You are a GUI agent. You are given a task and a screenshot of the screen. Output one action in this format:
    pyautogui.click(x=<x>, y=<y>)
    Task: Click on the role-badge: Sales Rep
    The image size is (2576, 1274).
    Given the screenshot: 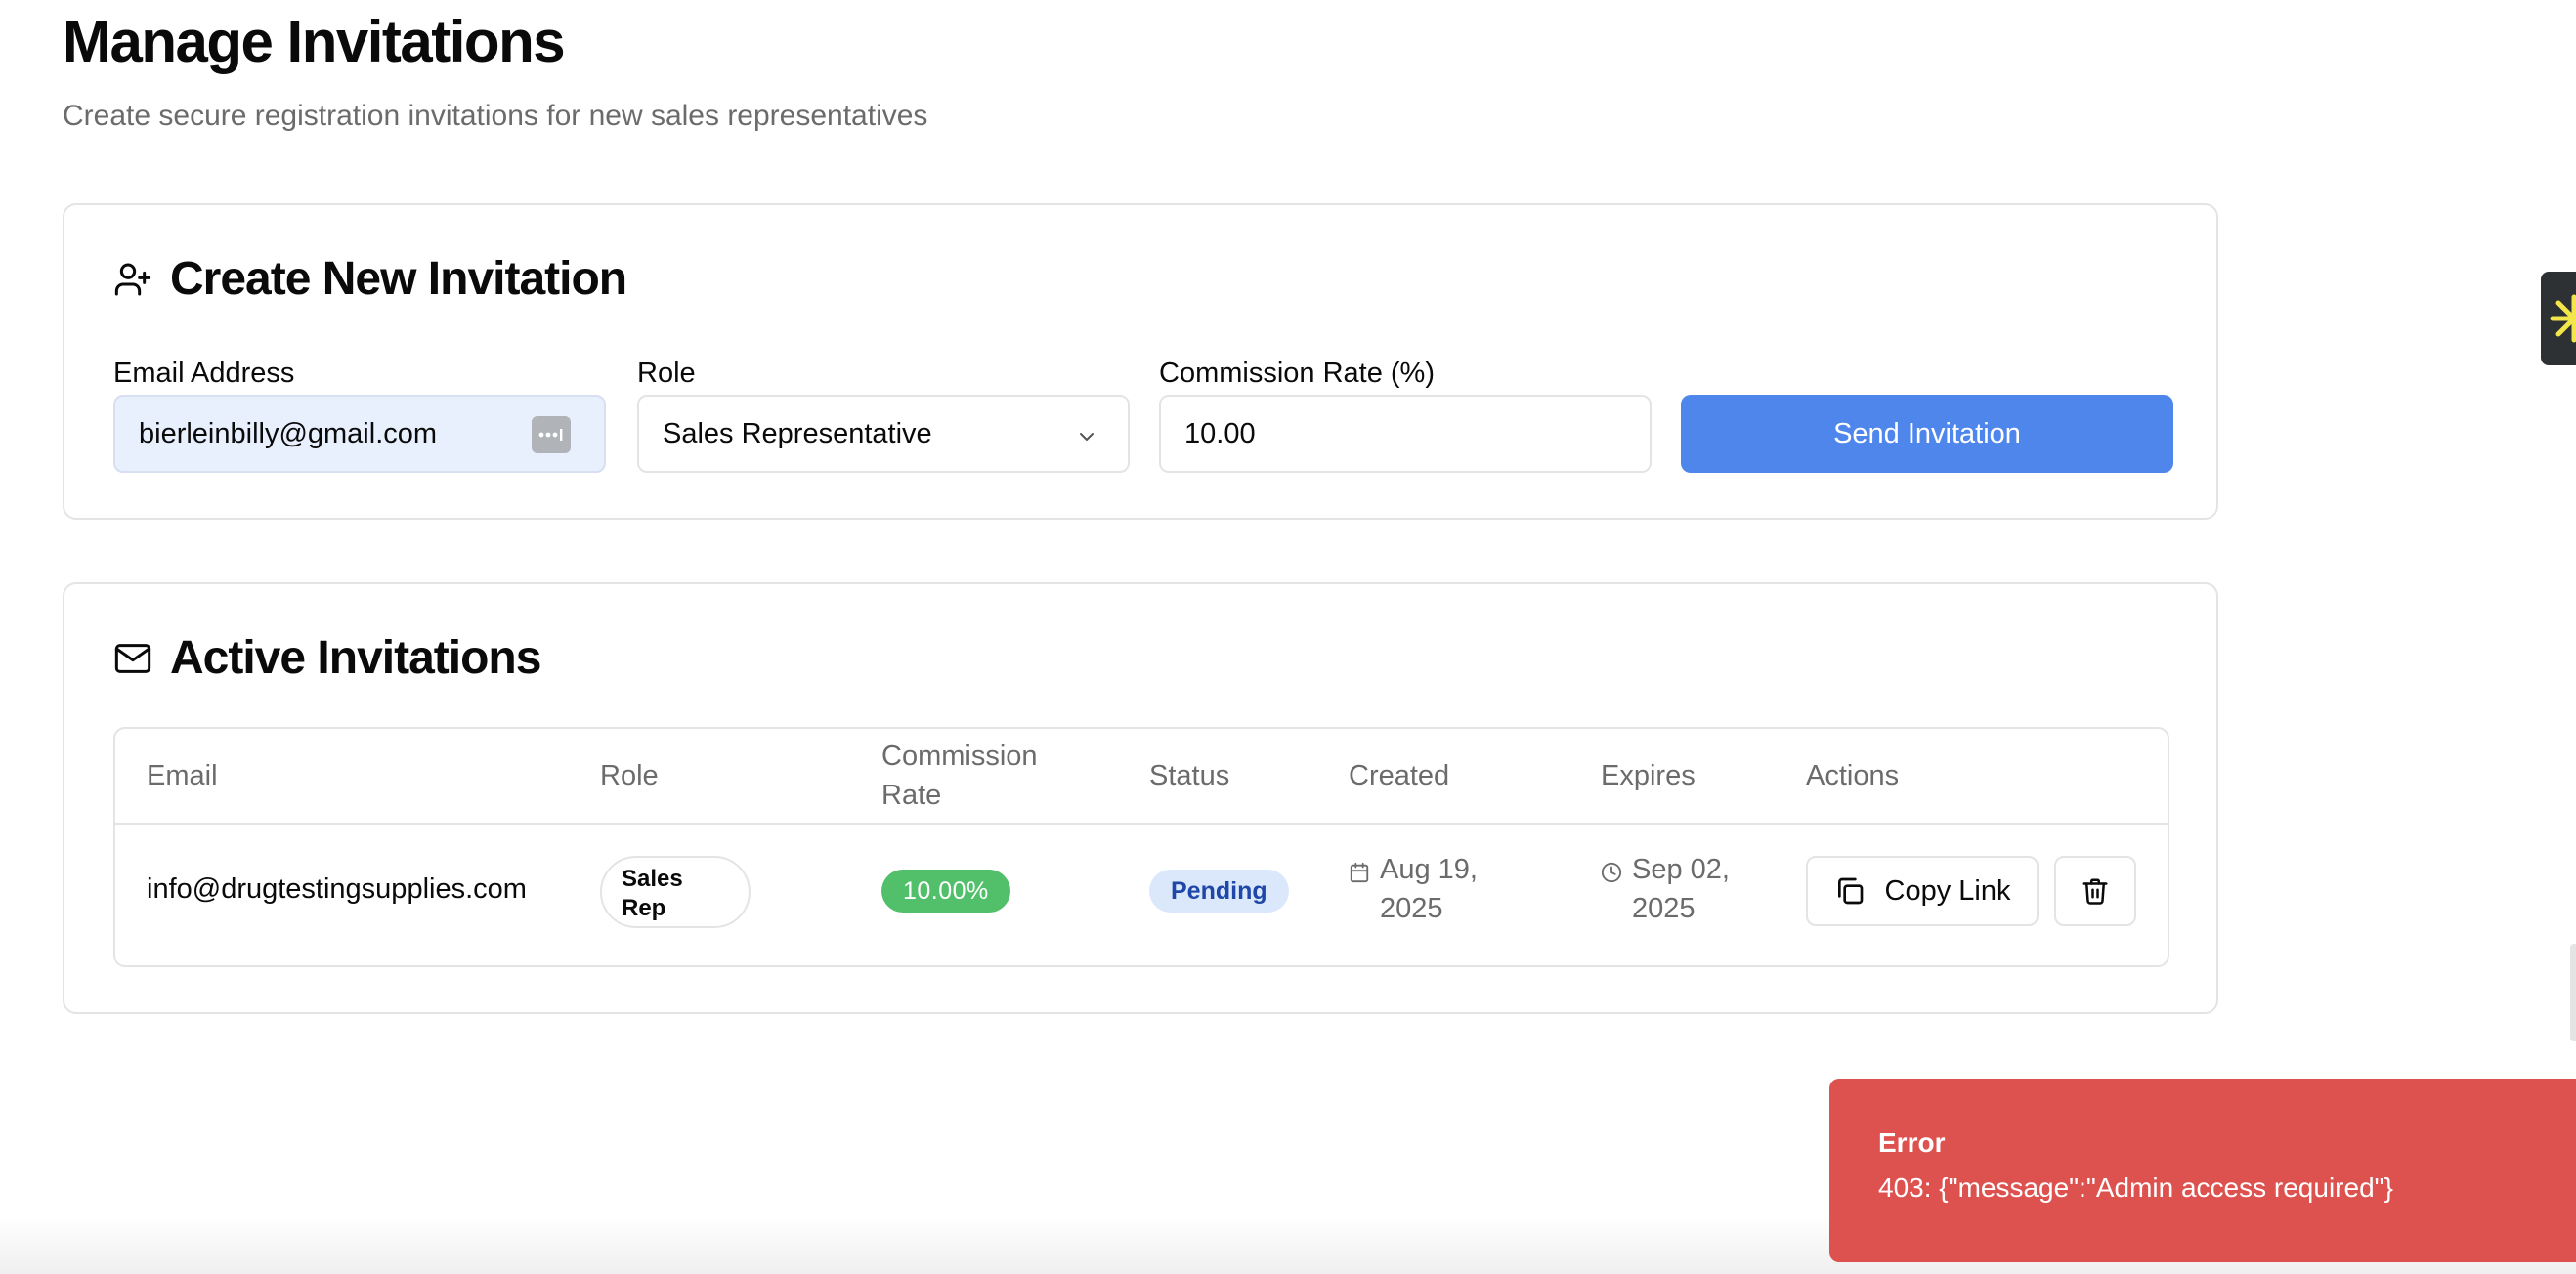 What is the action you would take?
    pyautogui.click(x=676, y=892)
    